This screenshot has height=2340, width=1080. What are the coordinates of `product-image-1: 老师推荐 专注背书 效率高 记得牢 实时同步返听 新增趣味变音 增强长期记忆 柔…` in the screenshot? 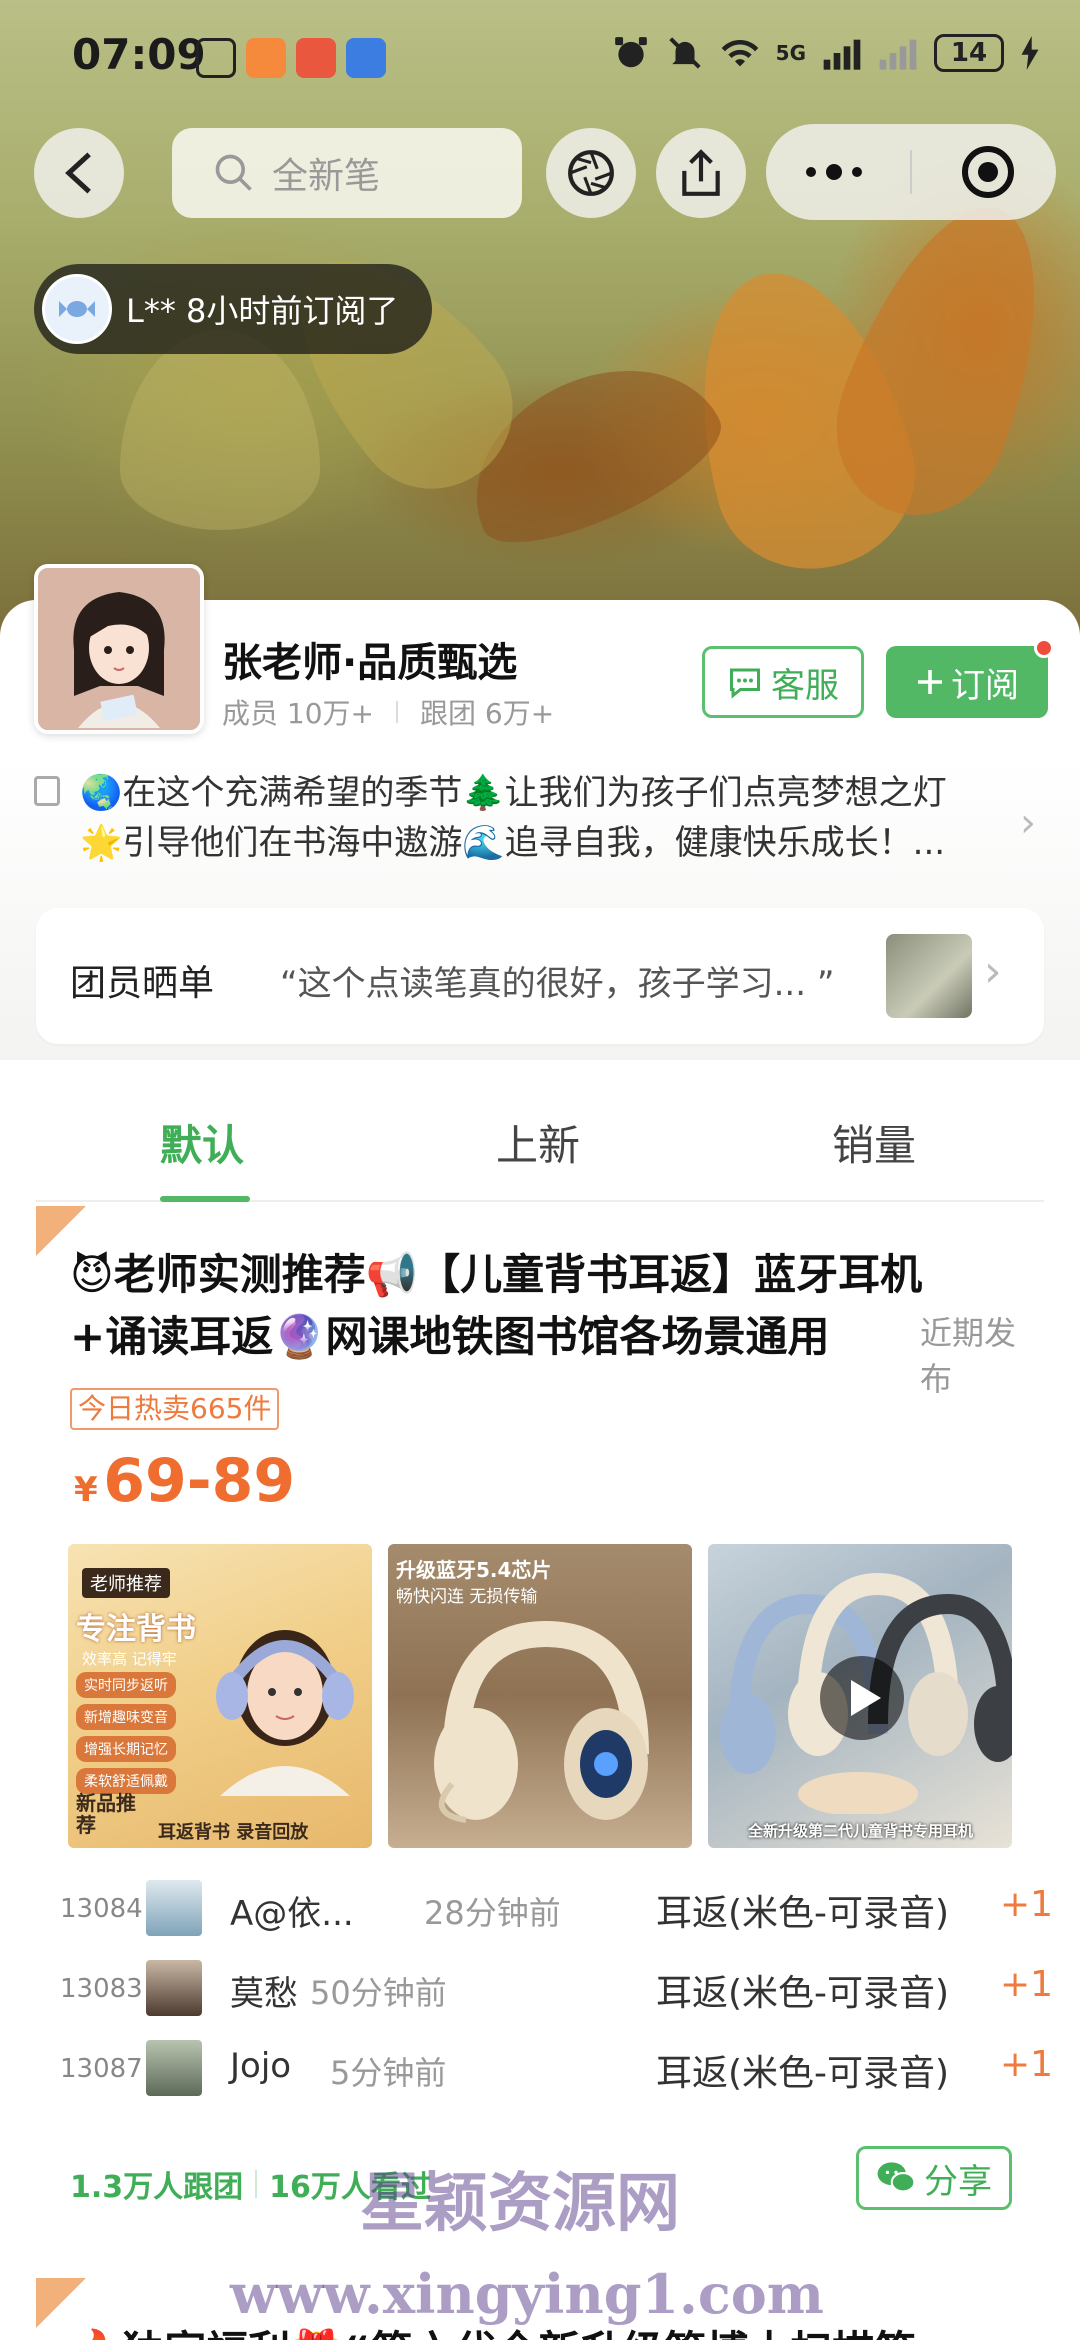 It's located at (220, 1696).